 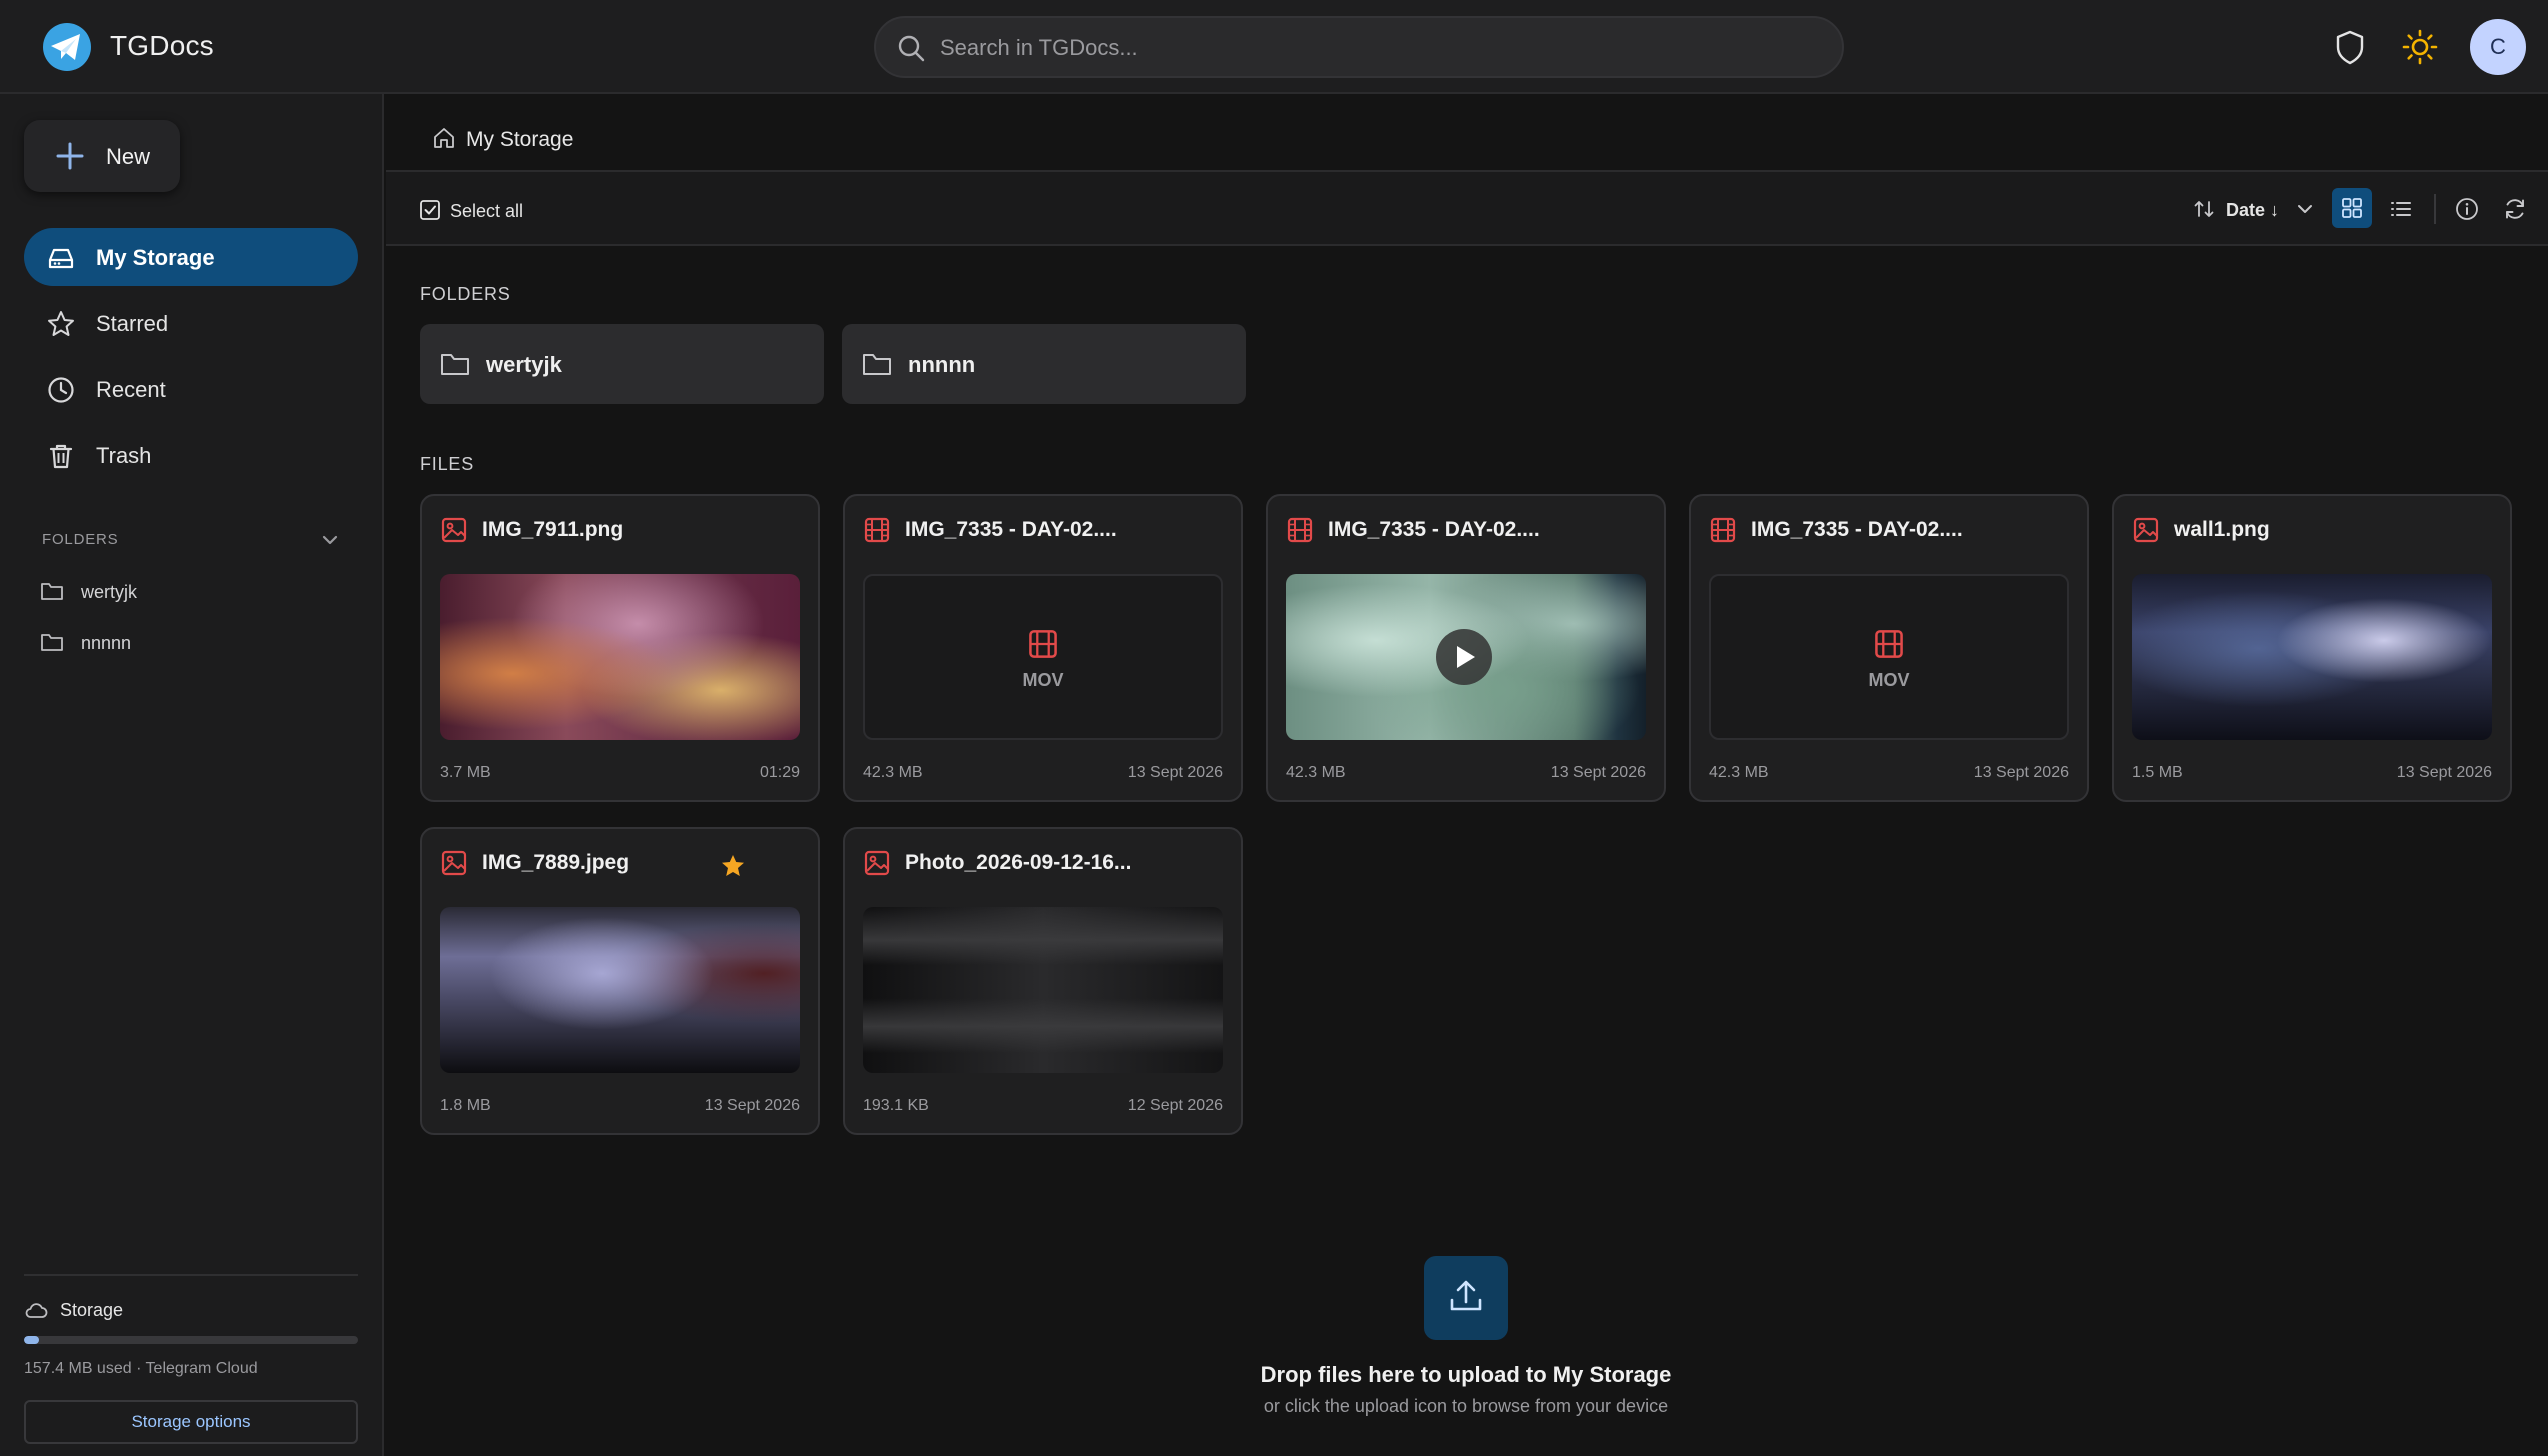 What do you see at coordinates (1380, 48) in the screenshot?
I see `search-input` at bounding box center [1380, 48].